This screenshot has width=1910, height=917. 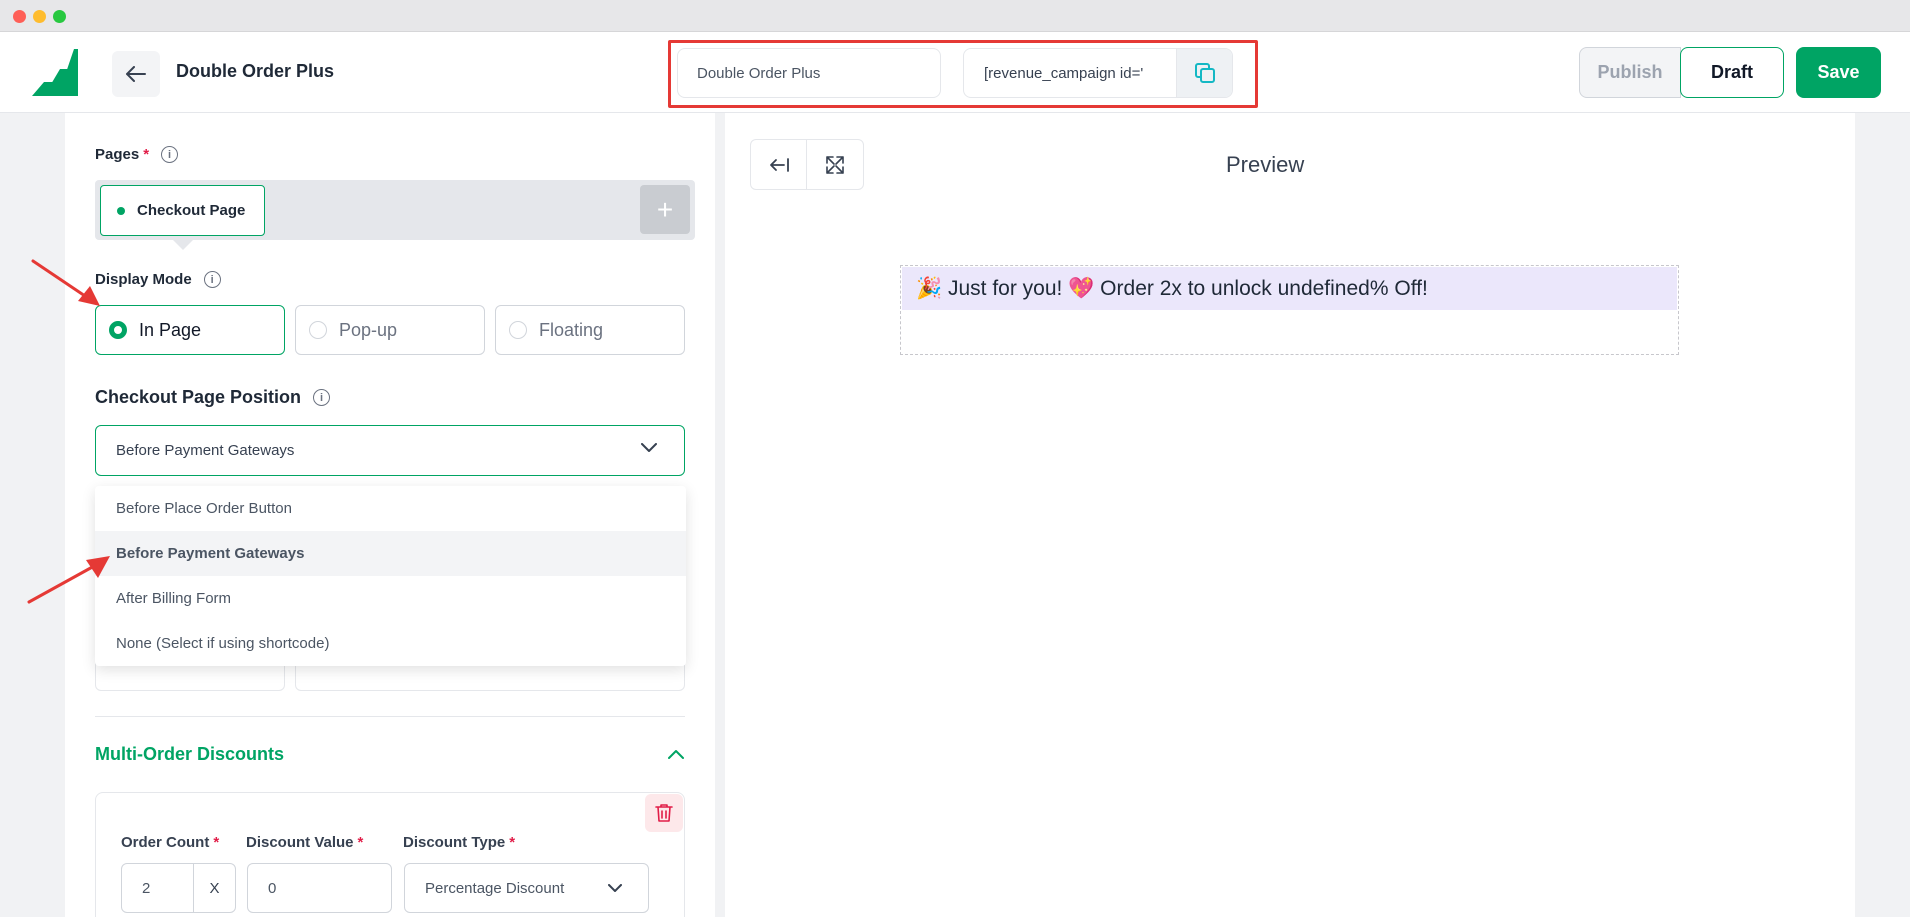 What do you see at coordinates (676, 754) in the screenshot?
I see `chevron-up-icon` at bounding box center [676, 754].